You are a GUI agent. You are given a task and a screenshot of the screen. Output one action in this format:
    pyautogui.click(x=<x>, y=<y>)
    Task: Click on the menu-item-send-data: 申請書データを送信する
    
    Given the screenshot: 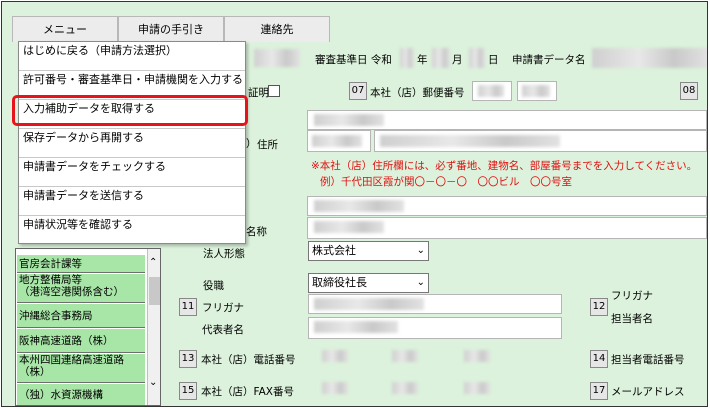 What is the action you would take?
    pyautogui.click(x=132, y=201)
    